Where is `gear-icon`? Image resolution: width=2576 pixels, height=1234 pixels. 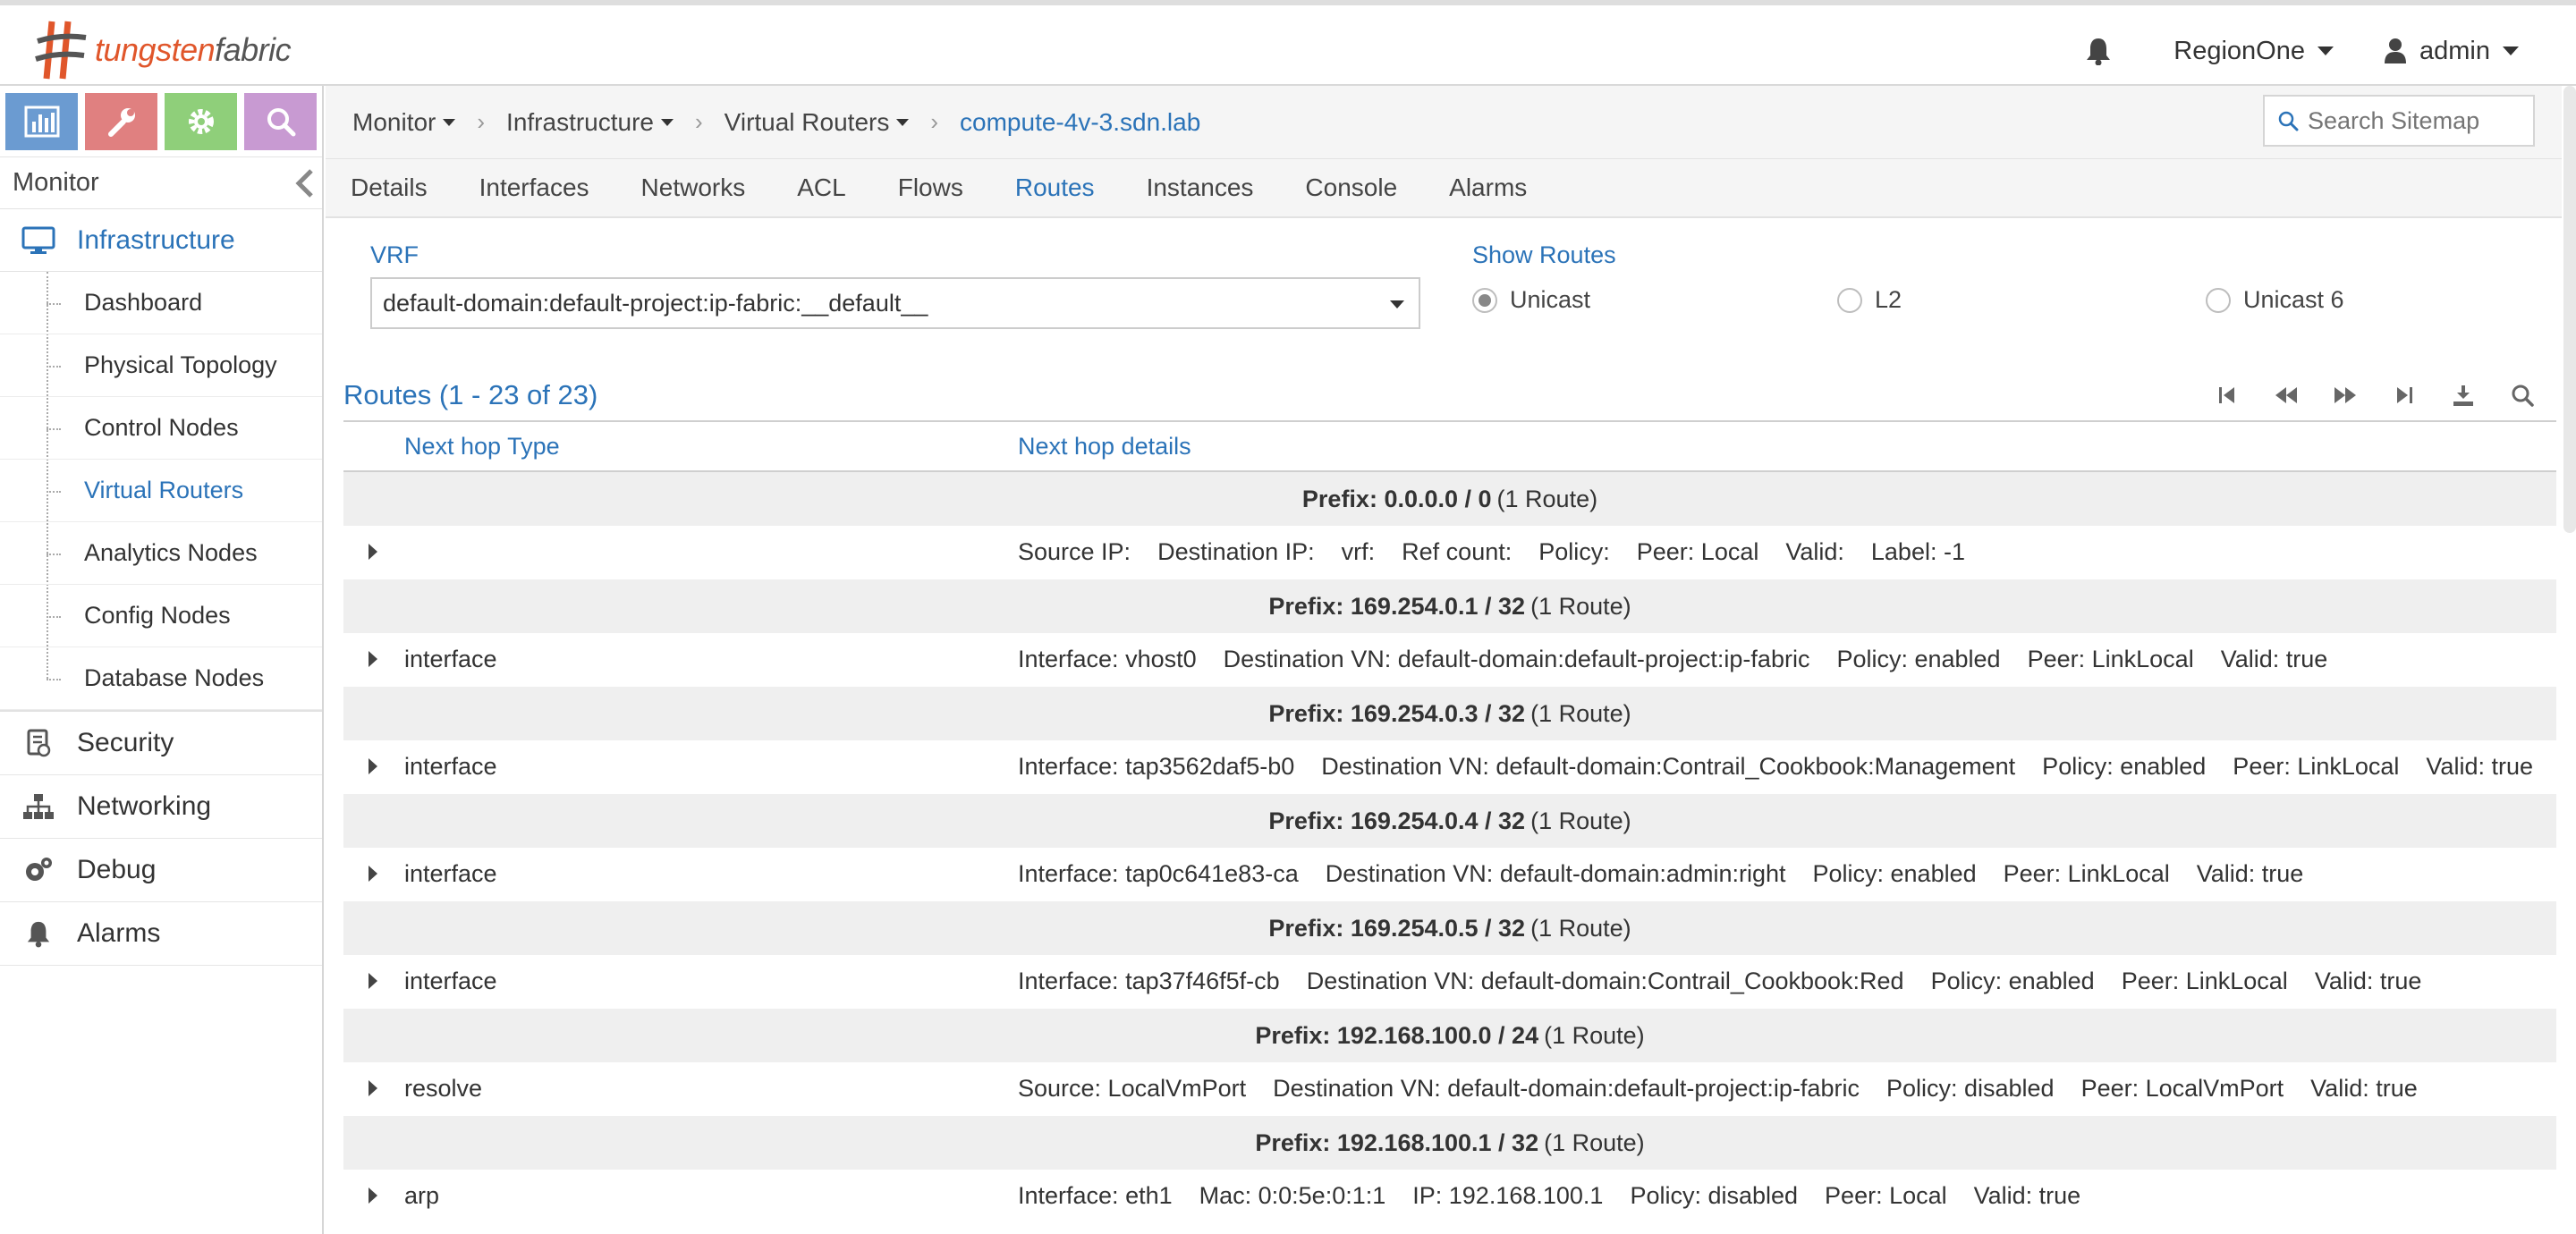
gear-icon is located at coordinates (201, 122).